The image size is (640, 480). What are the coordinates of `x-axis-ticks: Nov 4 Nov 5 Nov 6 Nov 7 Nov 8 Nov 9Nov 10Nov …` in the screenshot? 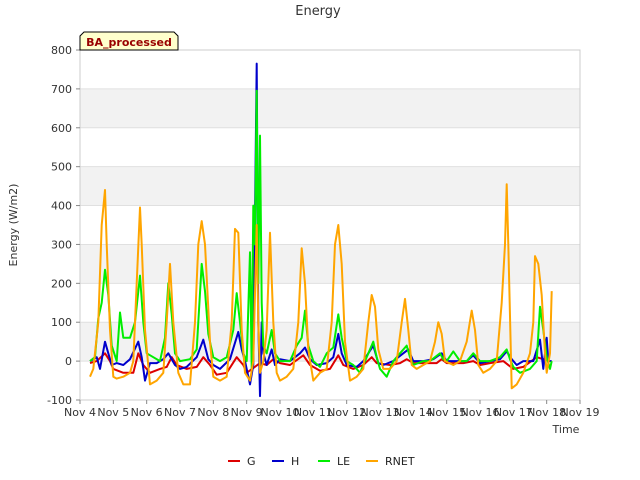 It's located at (331, 409).